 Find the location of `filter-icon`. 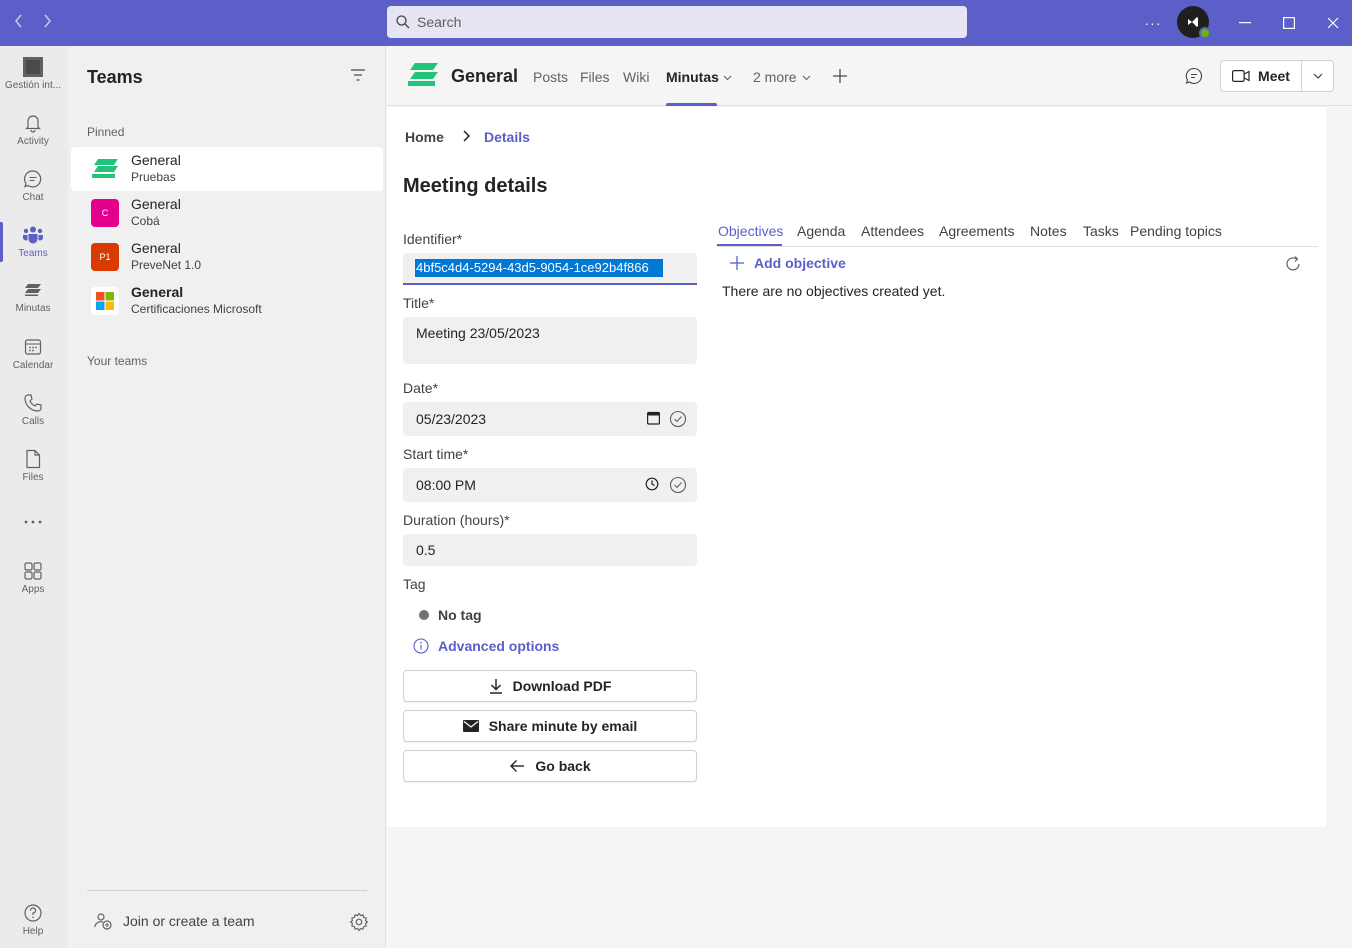

filter-icon is located at coordinates (358, 75).